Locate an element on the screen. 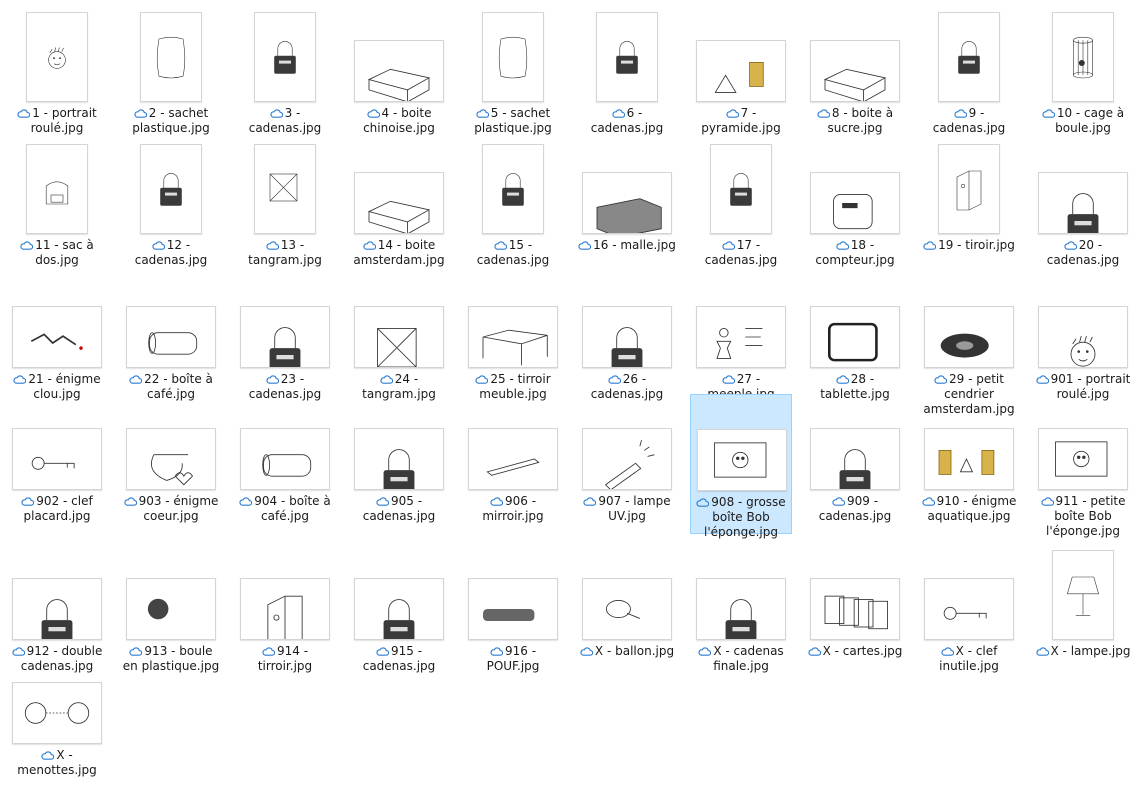 The height and width of the screenshot is (788, 1146). file-name-label: 18 - compteur.jpg is located at coordinates (855, 253).